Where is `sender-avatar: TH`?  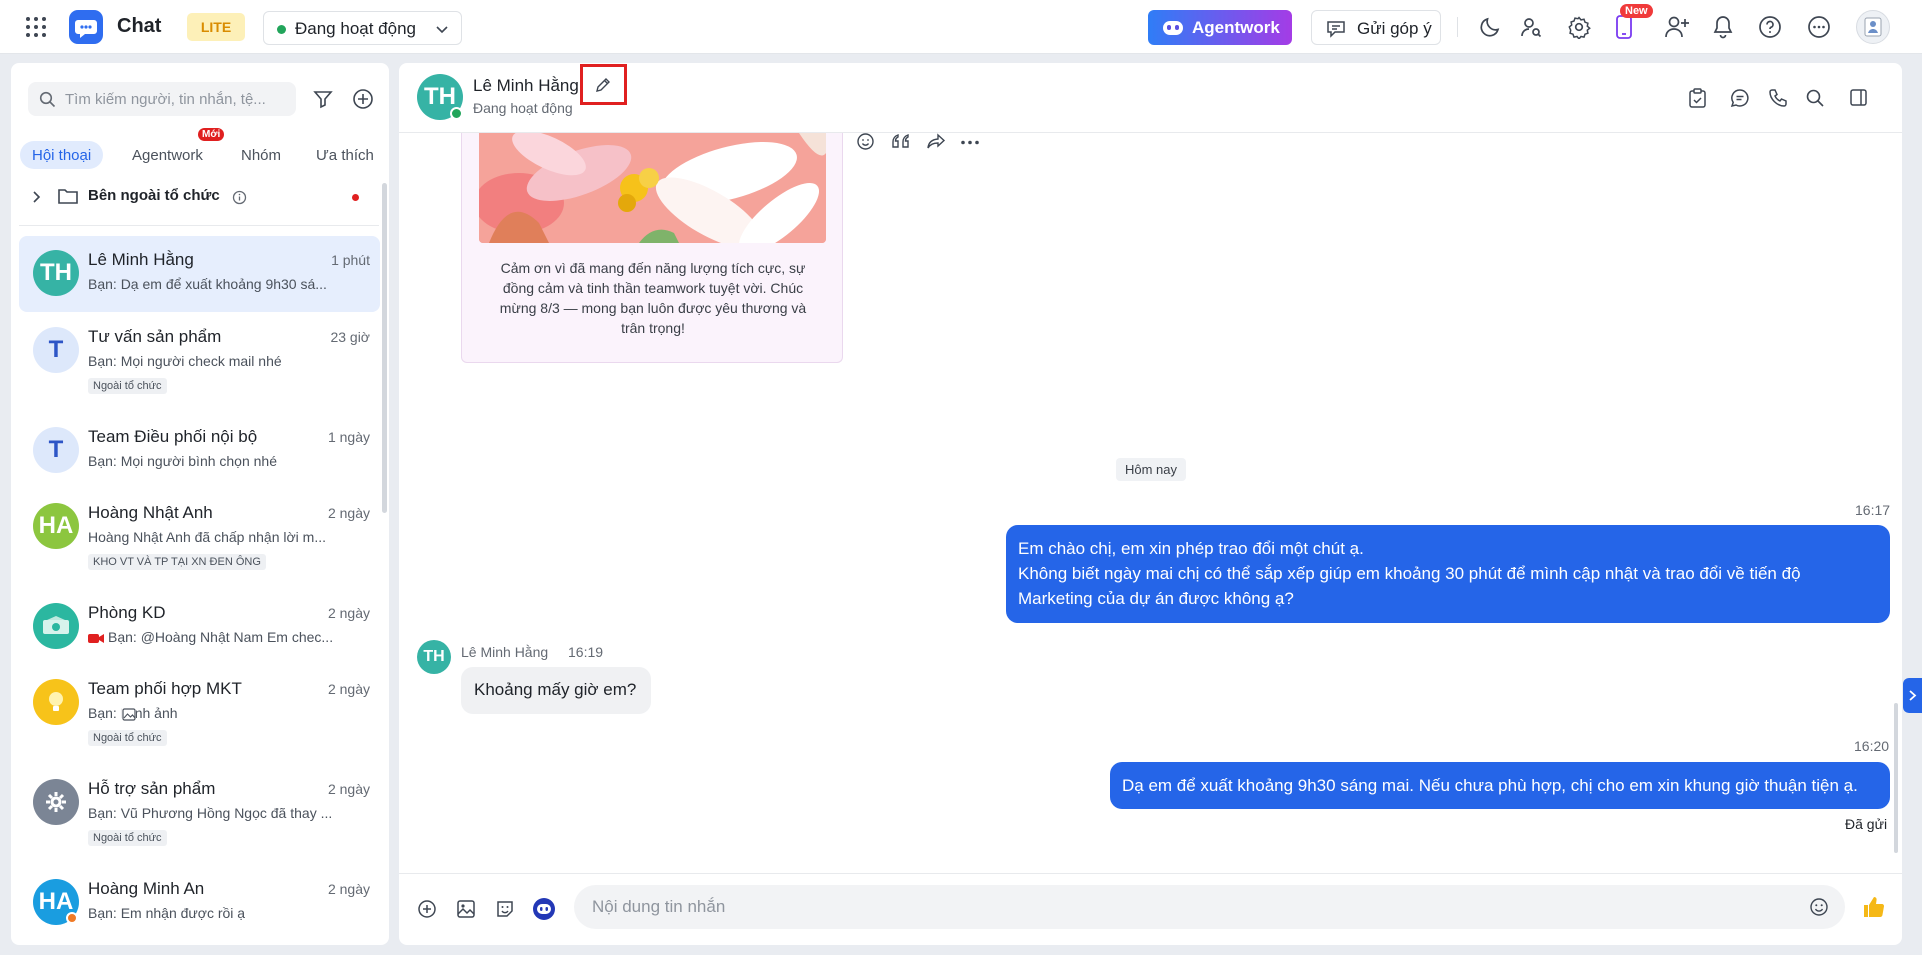
sender-avatar: TH is located at coordinates (434, 657).